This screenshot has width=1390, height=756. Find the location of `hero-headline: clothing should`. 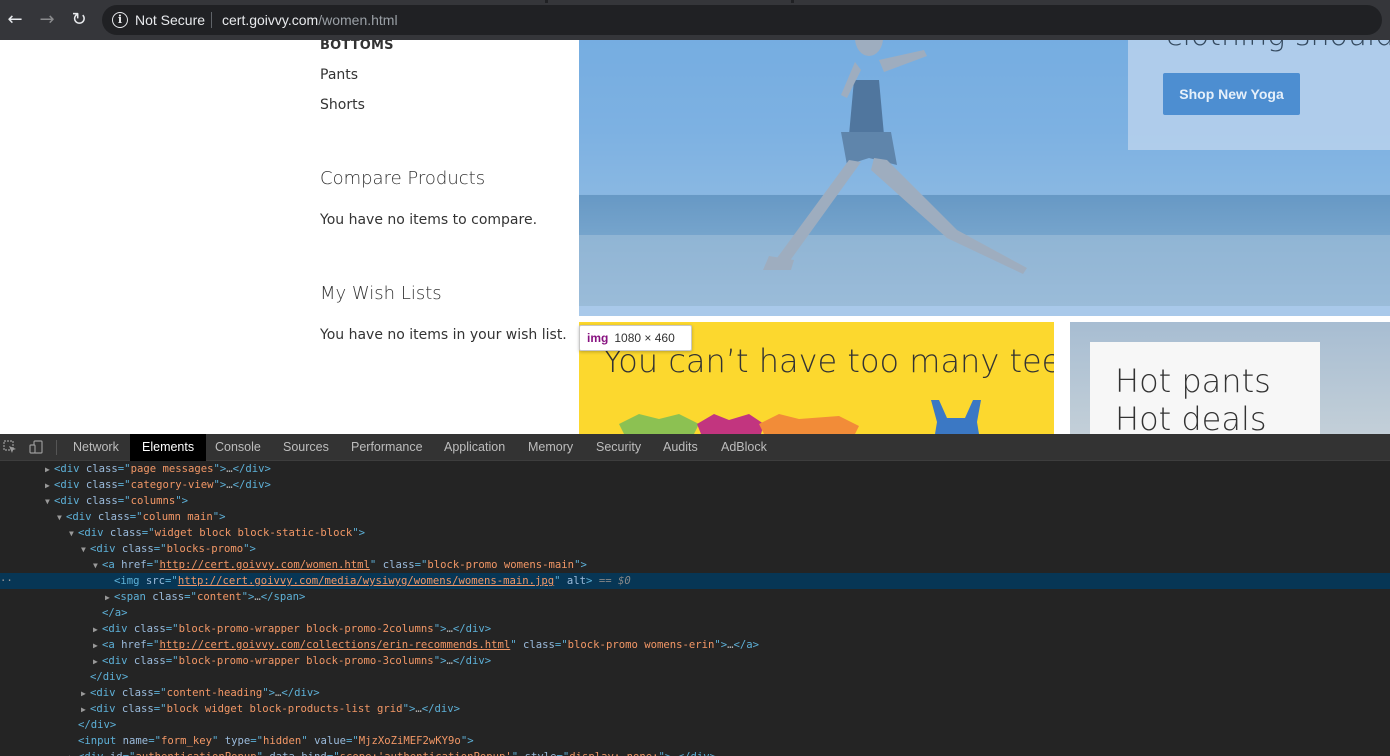

hero-headline: clothing should is located at coordinates (1278, 46).